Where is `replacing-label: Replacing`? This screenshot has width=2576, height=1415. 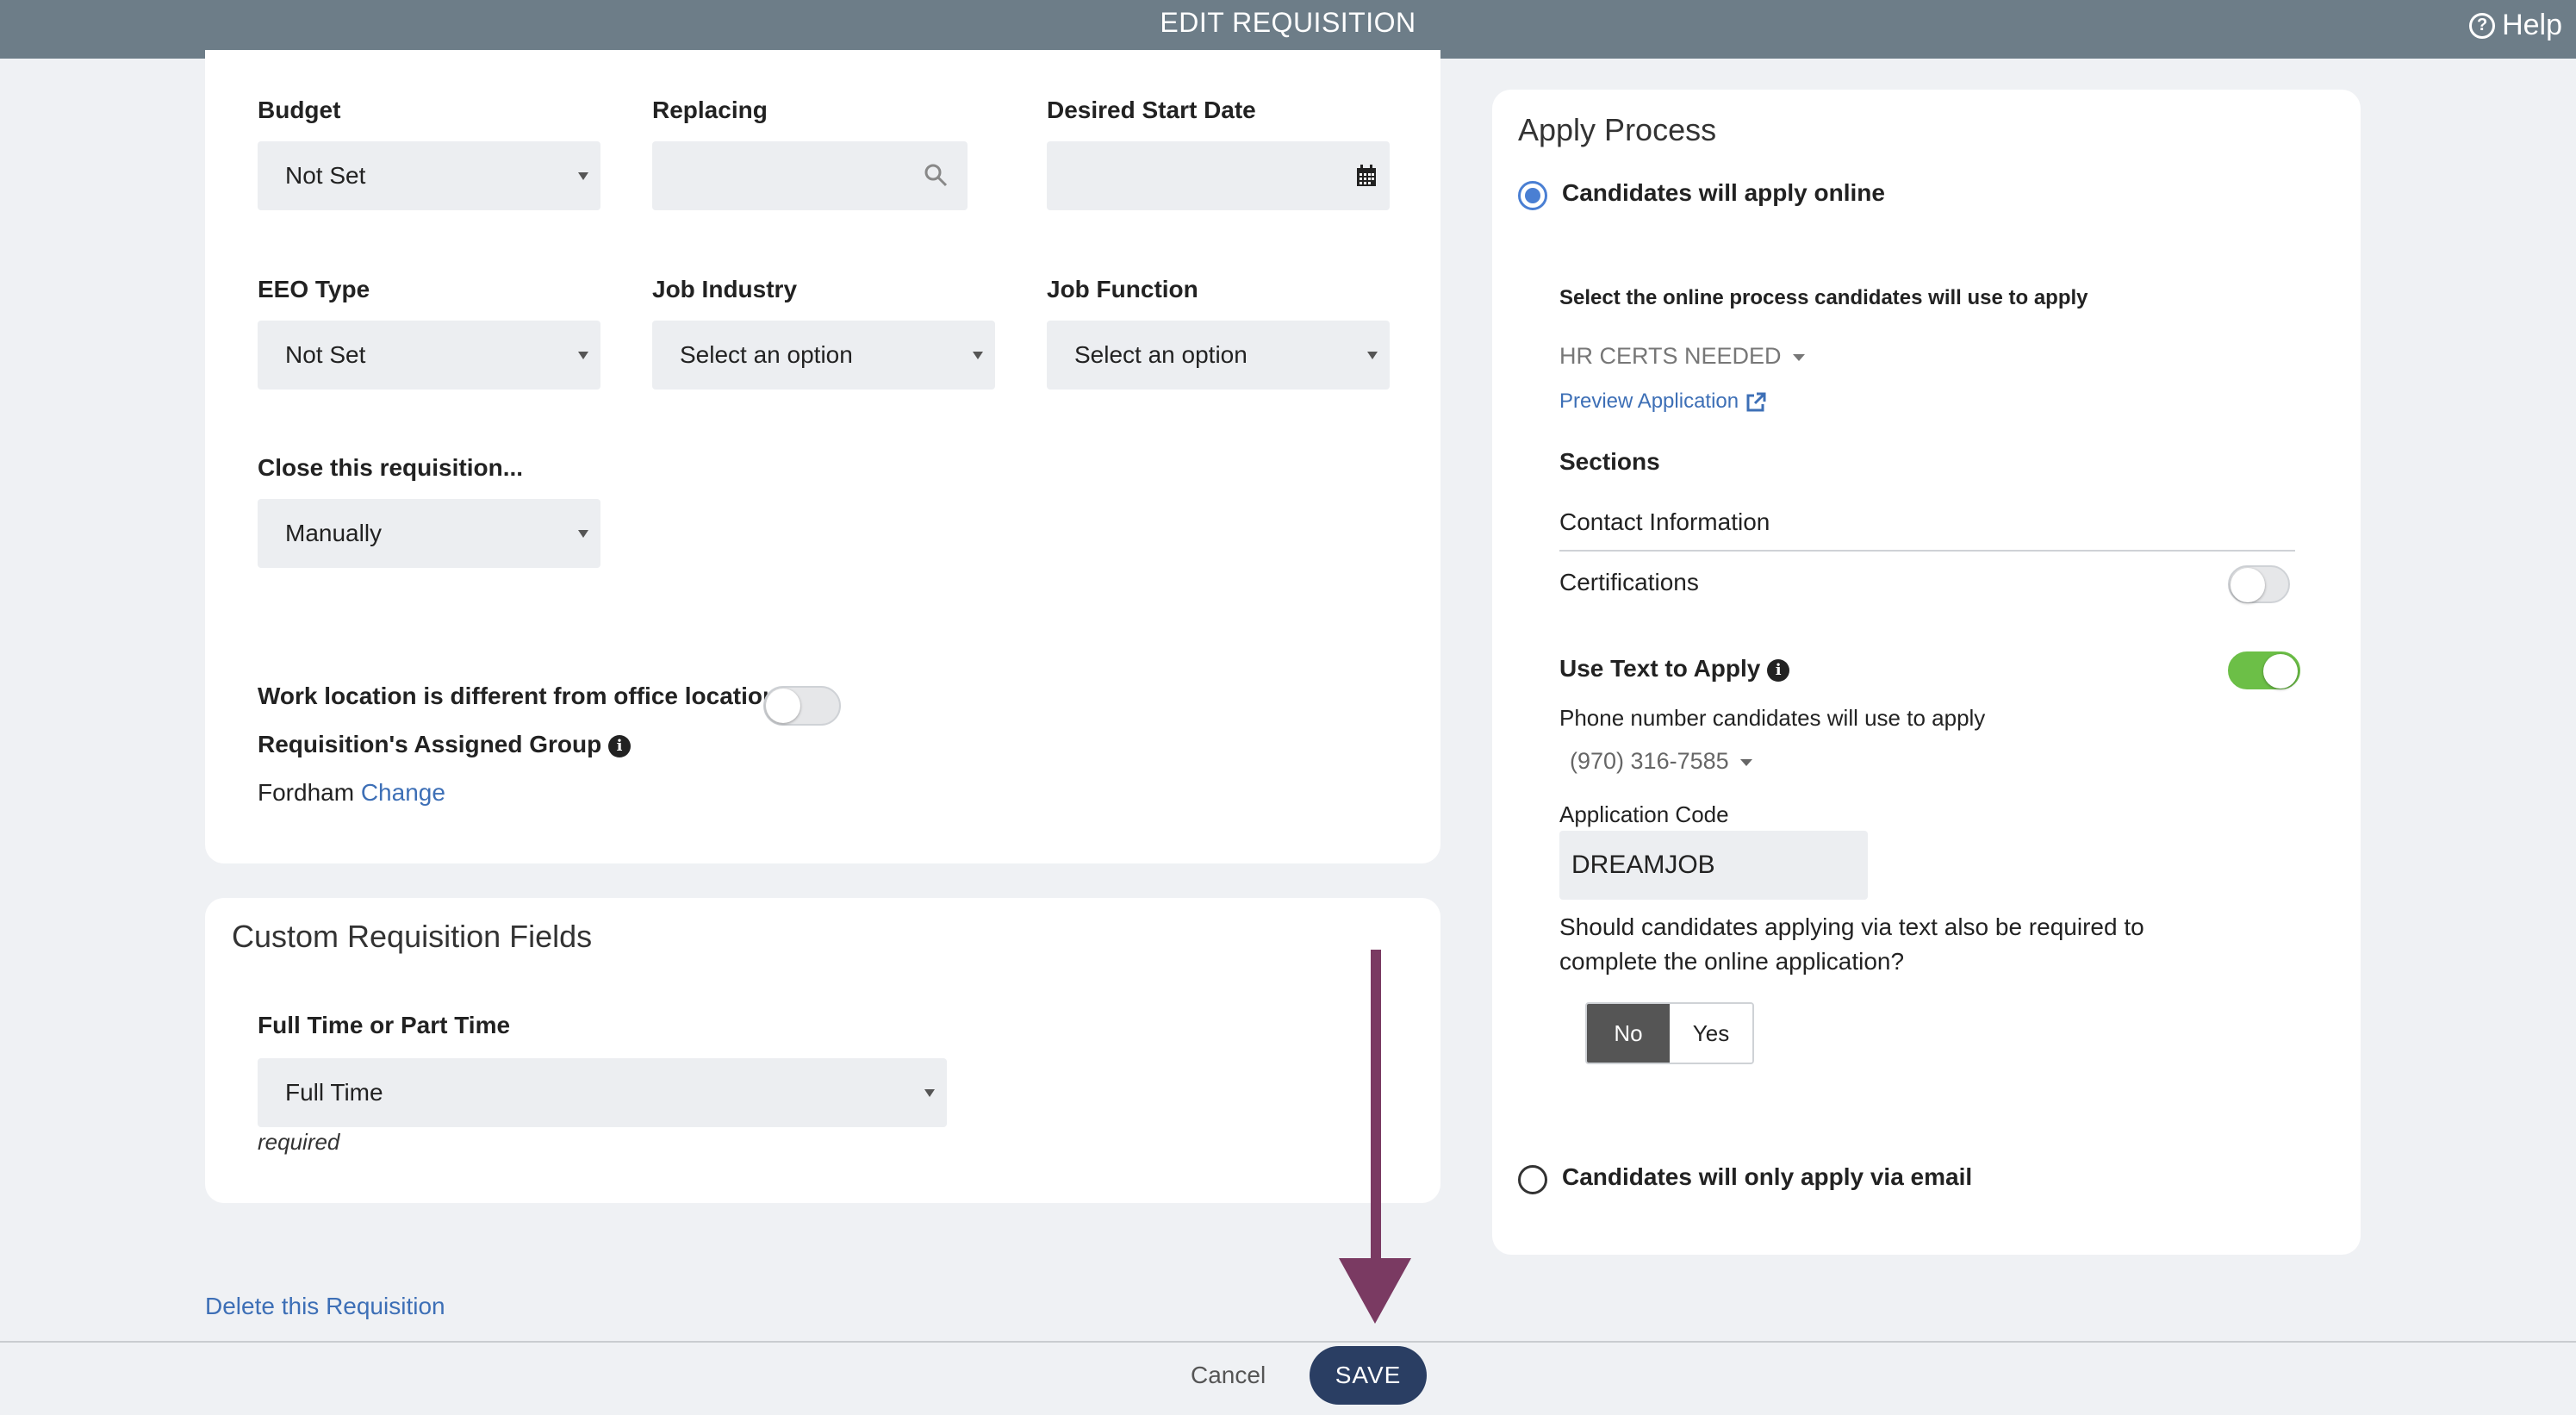
replacing-label: Replacing is located at coordinates (710, 110).